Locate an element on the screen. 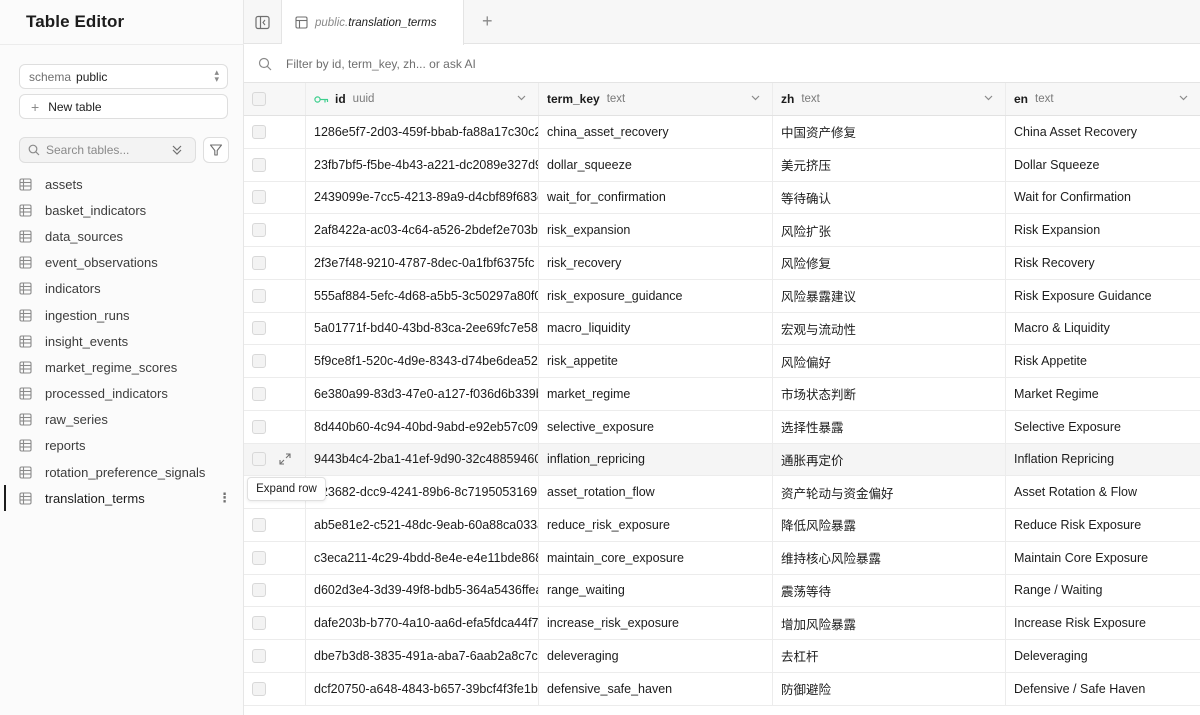 The image size is (1200, 715). table-cell: risk_expansion is located at coordinates (656, 230).